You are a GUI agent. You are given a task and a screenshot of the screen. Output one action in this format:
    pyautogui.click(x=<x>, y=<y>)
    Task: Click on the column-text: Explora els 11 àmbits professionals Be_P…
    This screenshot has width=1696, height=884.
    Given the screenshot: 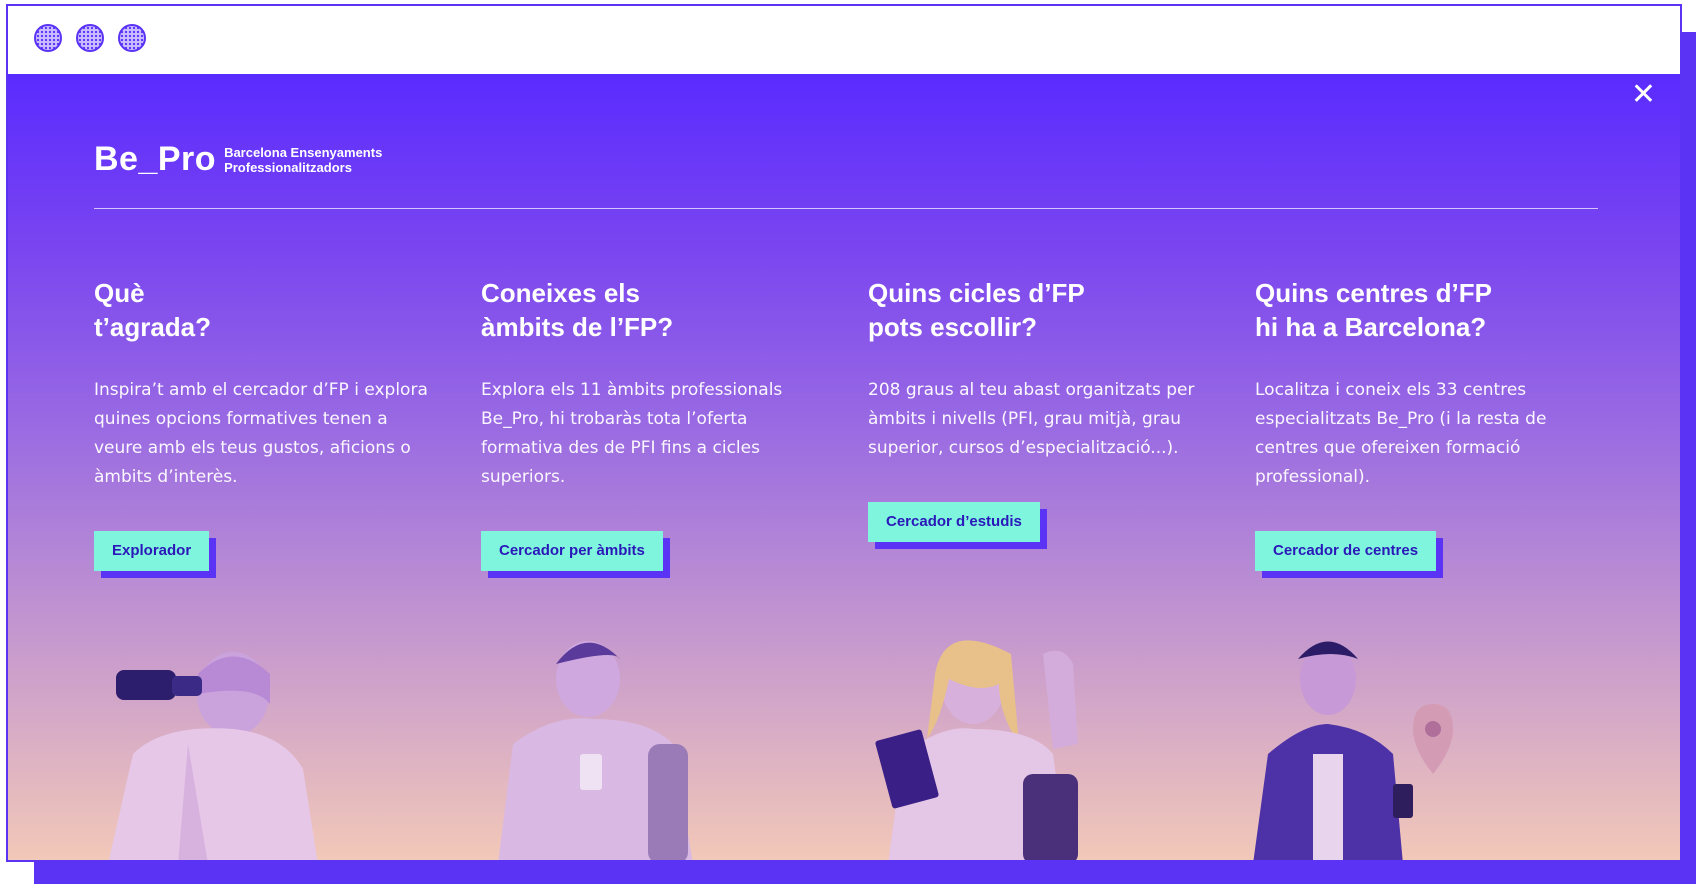 What is the action you would take?
    pyautogui.click(x=632, y=433)
    